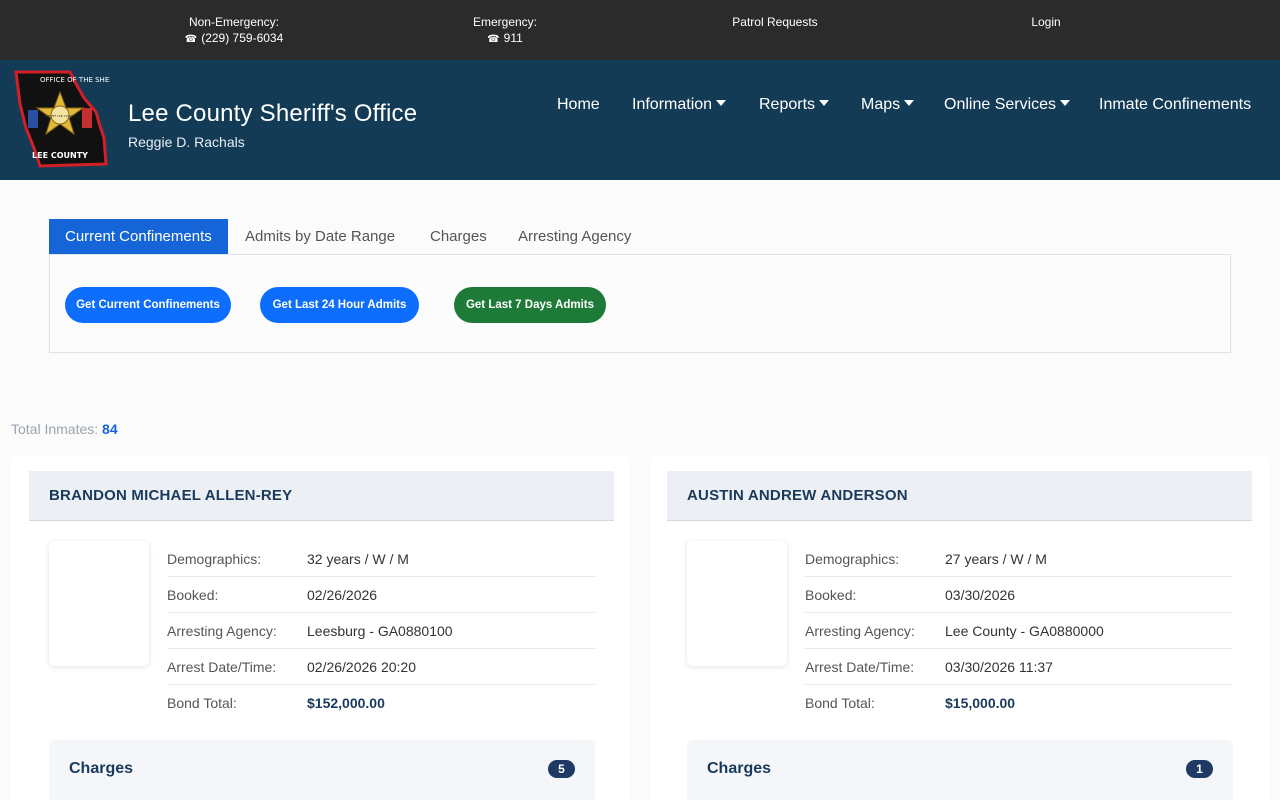  Describe the element at coordinates (881, 104) in the screenshot. I see `nav-label: Maps` at that location.